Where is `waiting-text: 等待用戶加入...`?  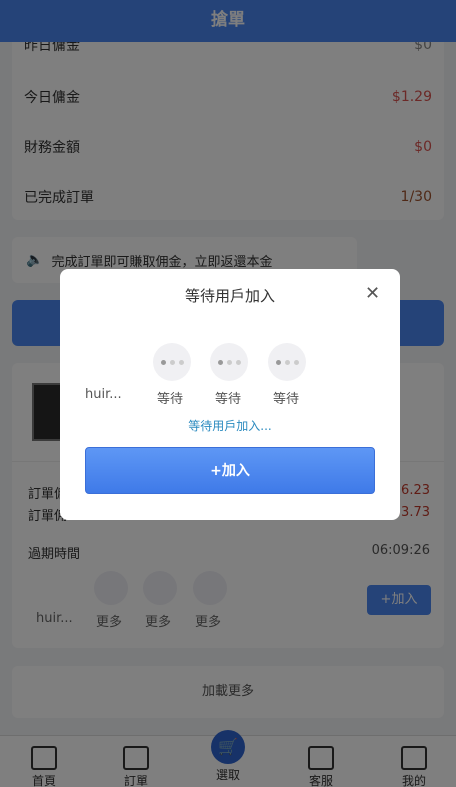 waiting-text: 等待用戶加入... is located at coordinates (230, 426).